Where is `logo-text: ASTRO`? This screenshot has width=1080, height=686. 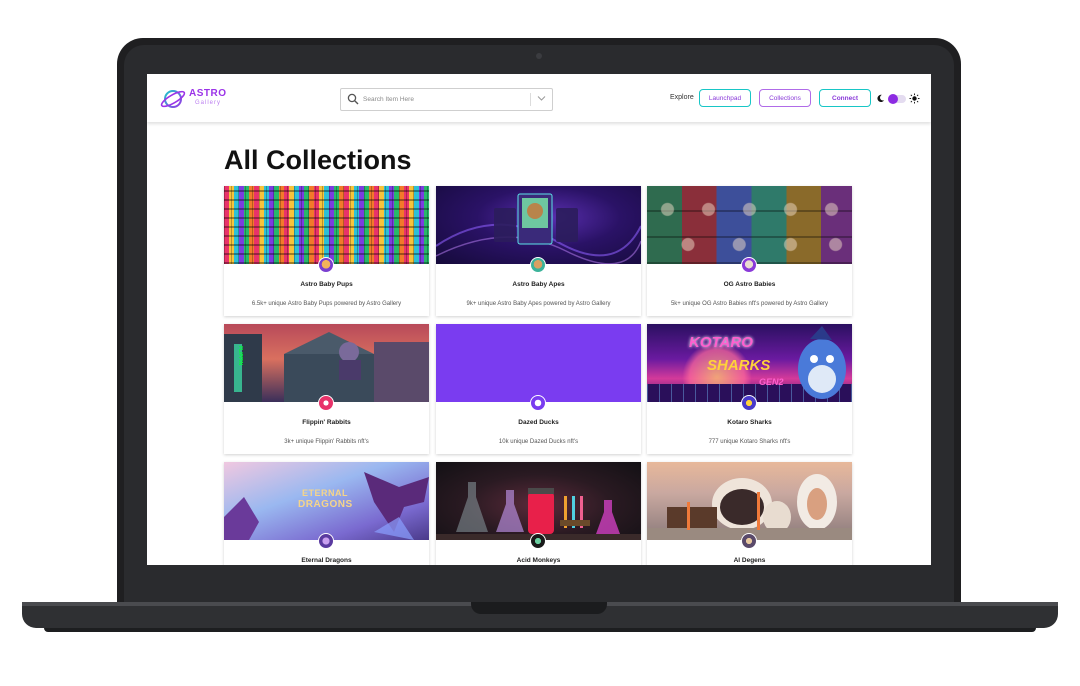
logo-text: ASTRO is located at coordinates (208, 93).